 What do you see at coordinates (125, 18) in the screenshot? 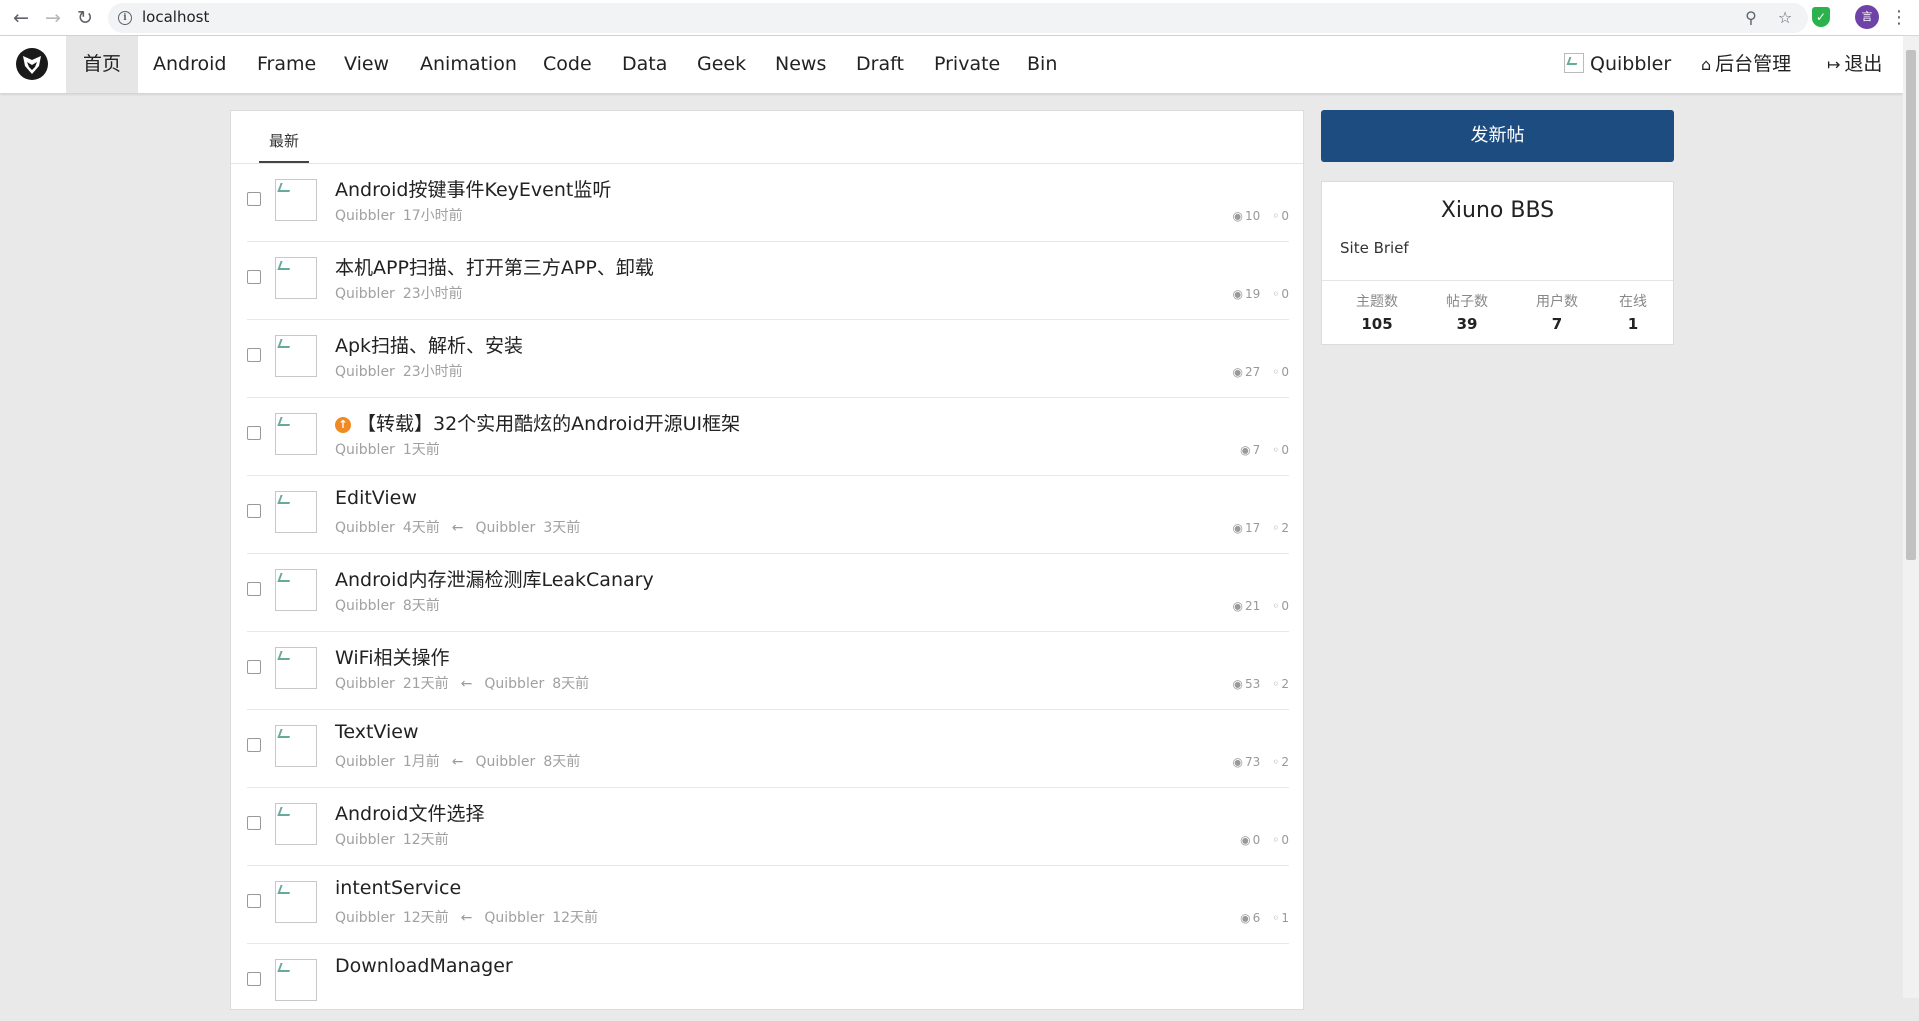
I see `site-info-icon: i` at bounding box center [125, 18].